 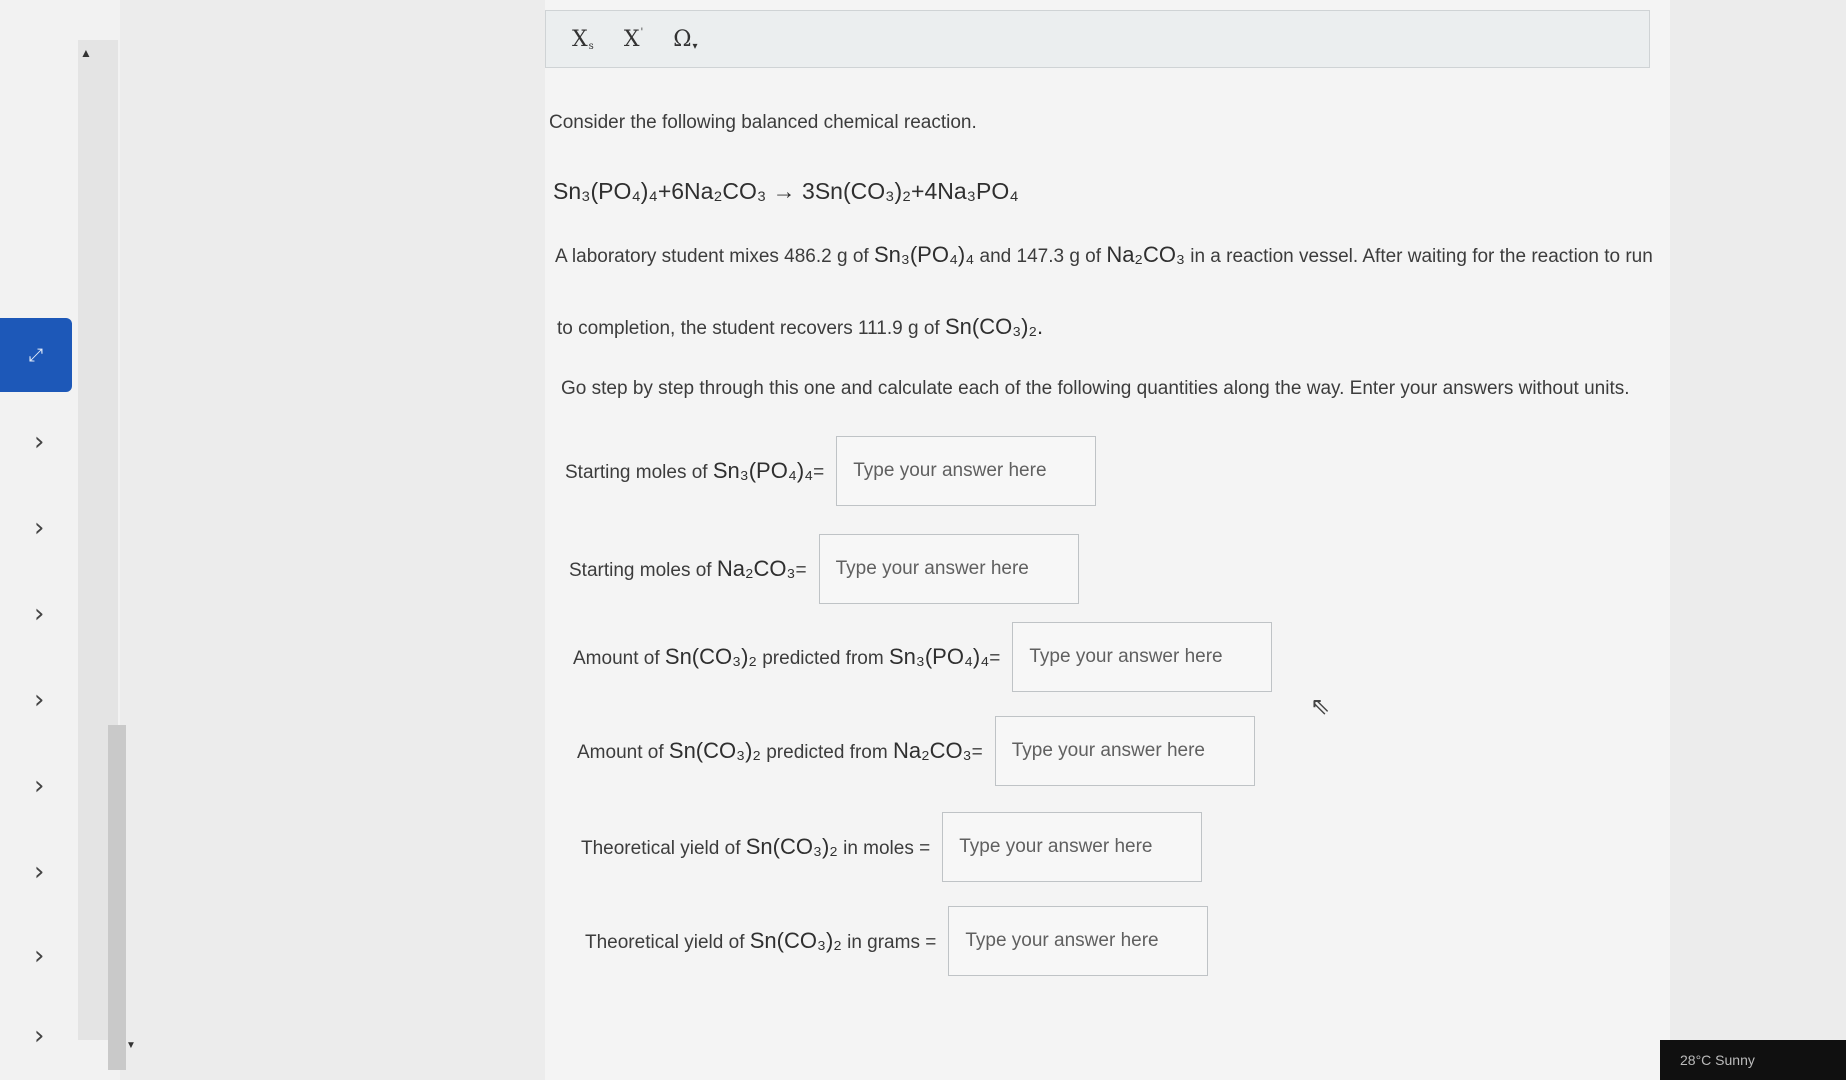 I want to click on special-characters-button: Ω ▾, so click(x=685, y=39).